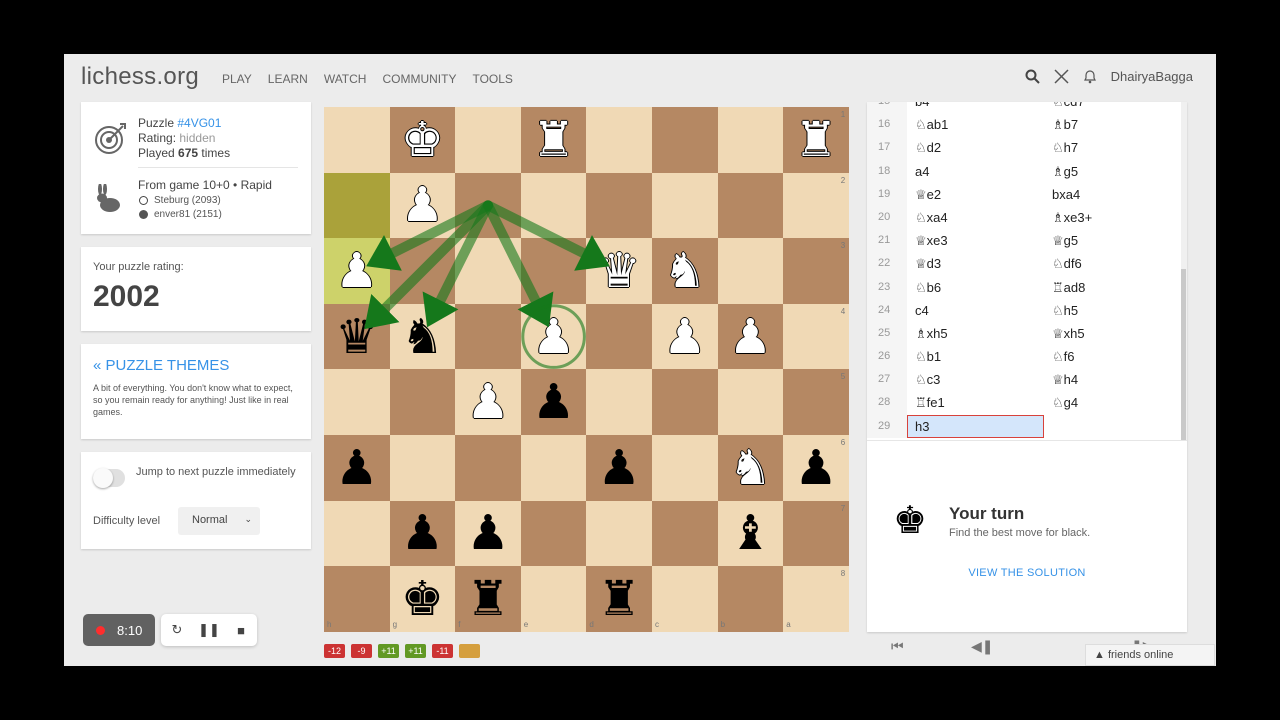 This screenshot has height=720, width=1280. I want to click on white-move: ♘ab1, so click(975, 124).